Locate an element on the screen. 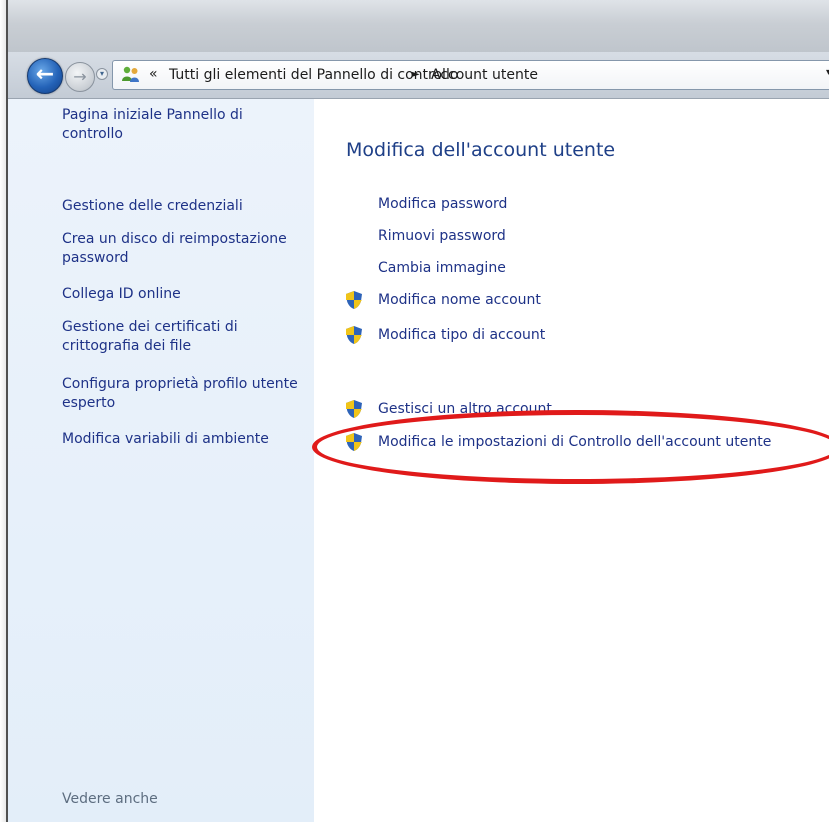  sidebar-link-password-reset-disk: Crea un disco di reimpostazione password is located at coordinates (182, 249).